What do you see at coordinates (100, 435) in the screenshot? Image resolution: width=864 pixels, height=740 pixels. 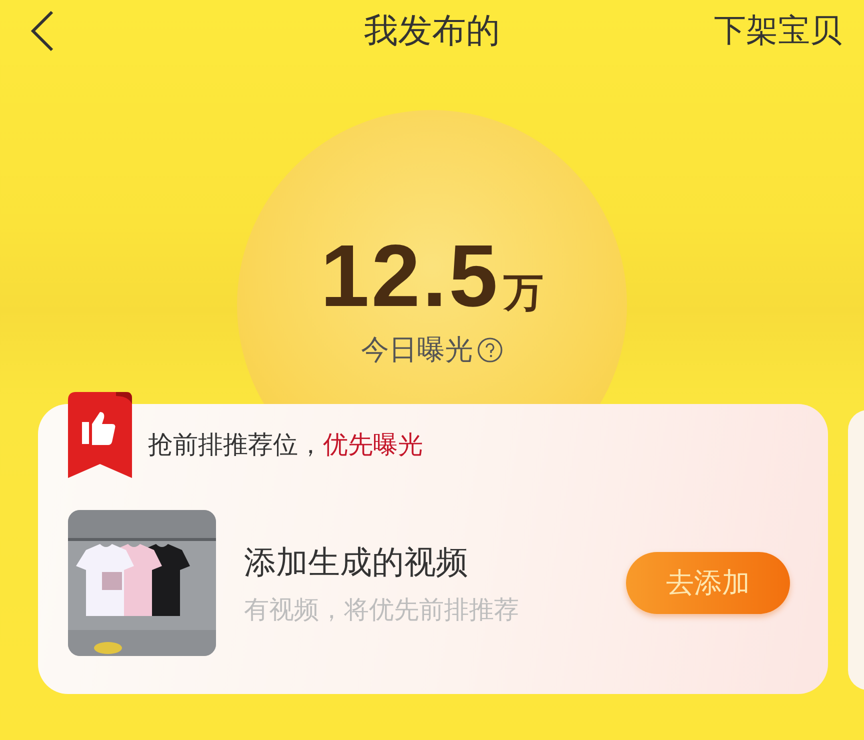 I see `thumbs-up-ribbon-icon` at bounding box center [100, 435].